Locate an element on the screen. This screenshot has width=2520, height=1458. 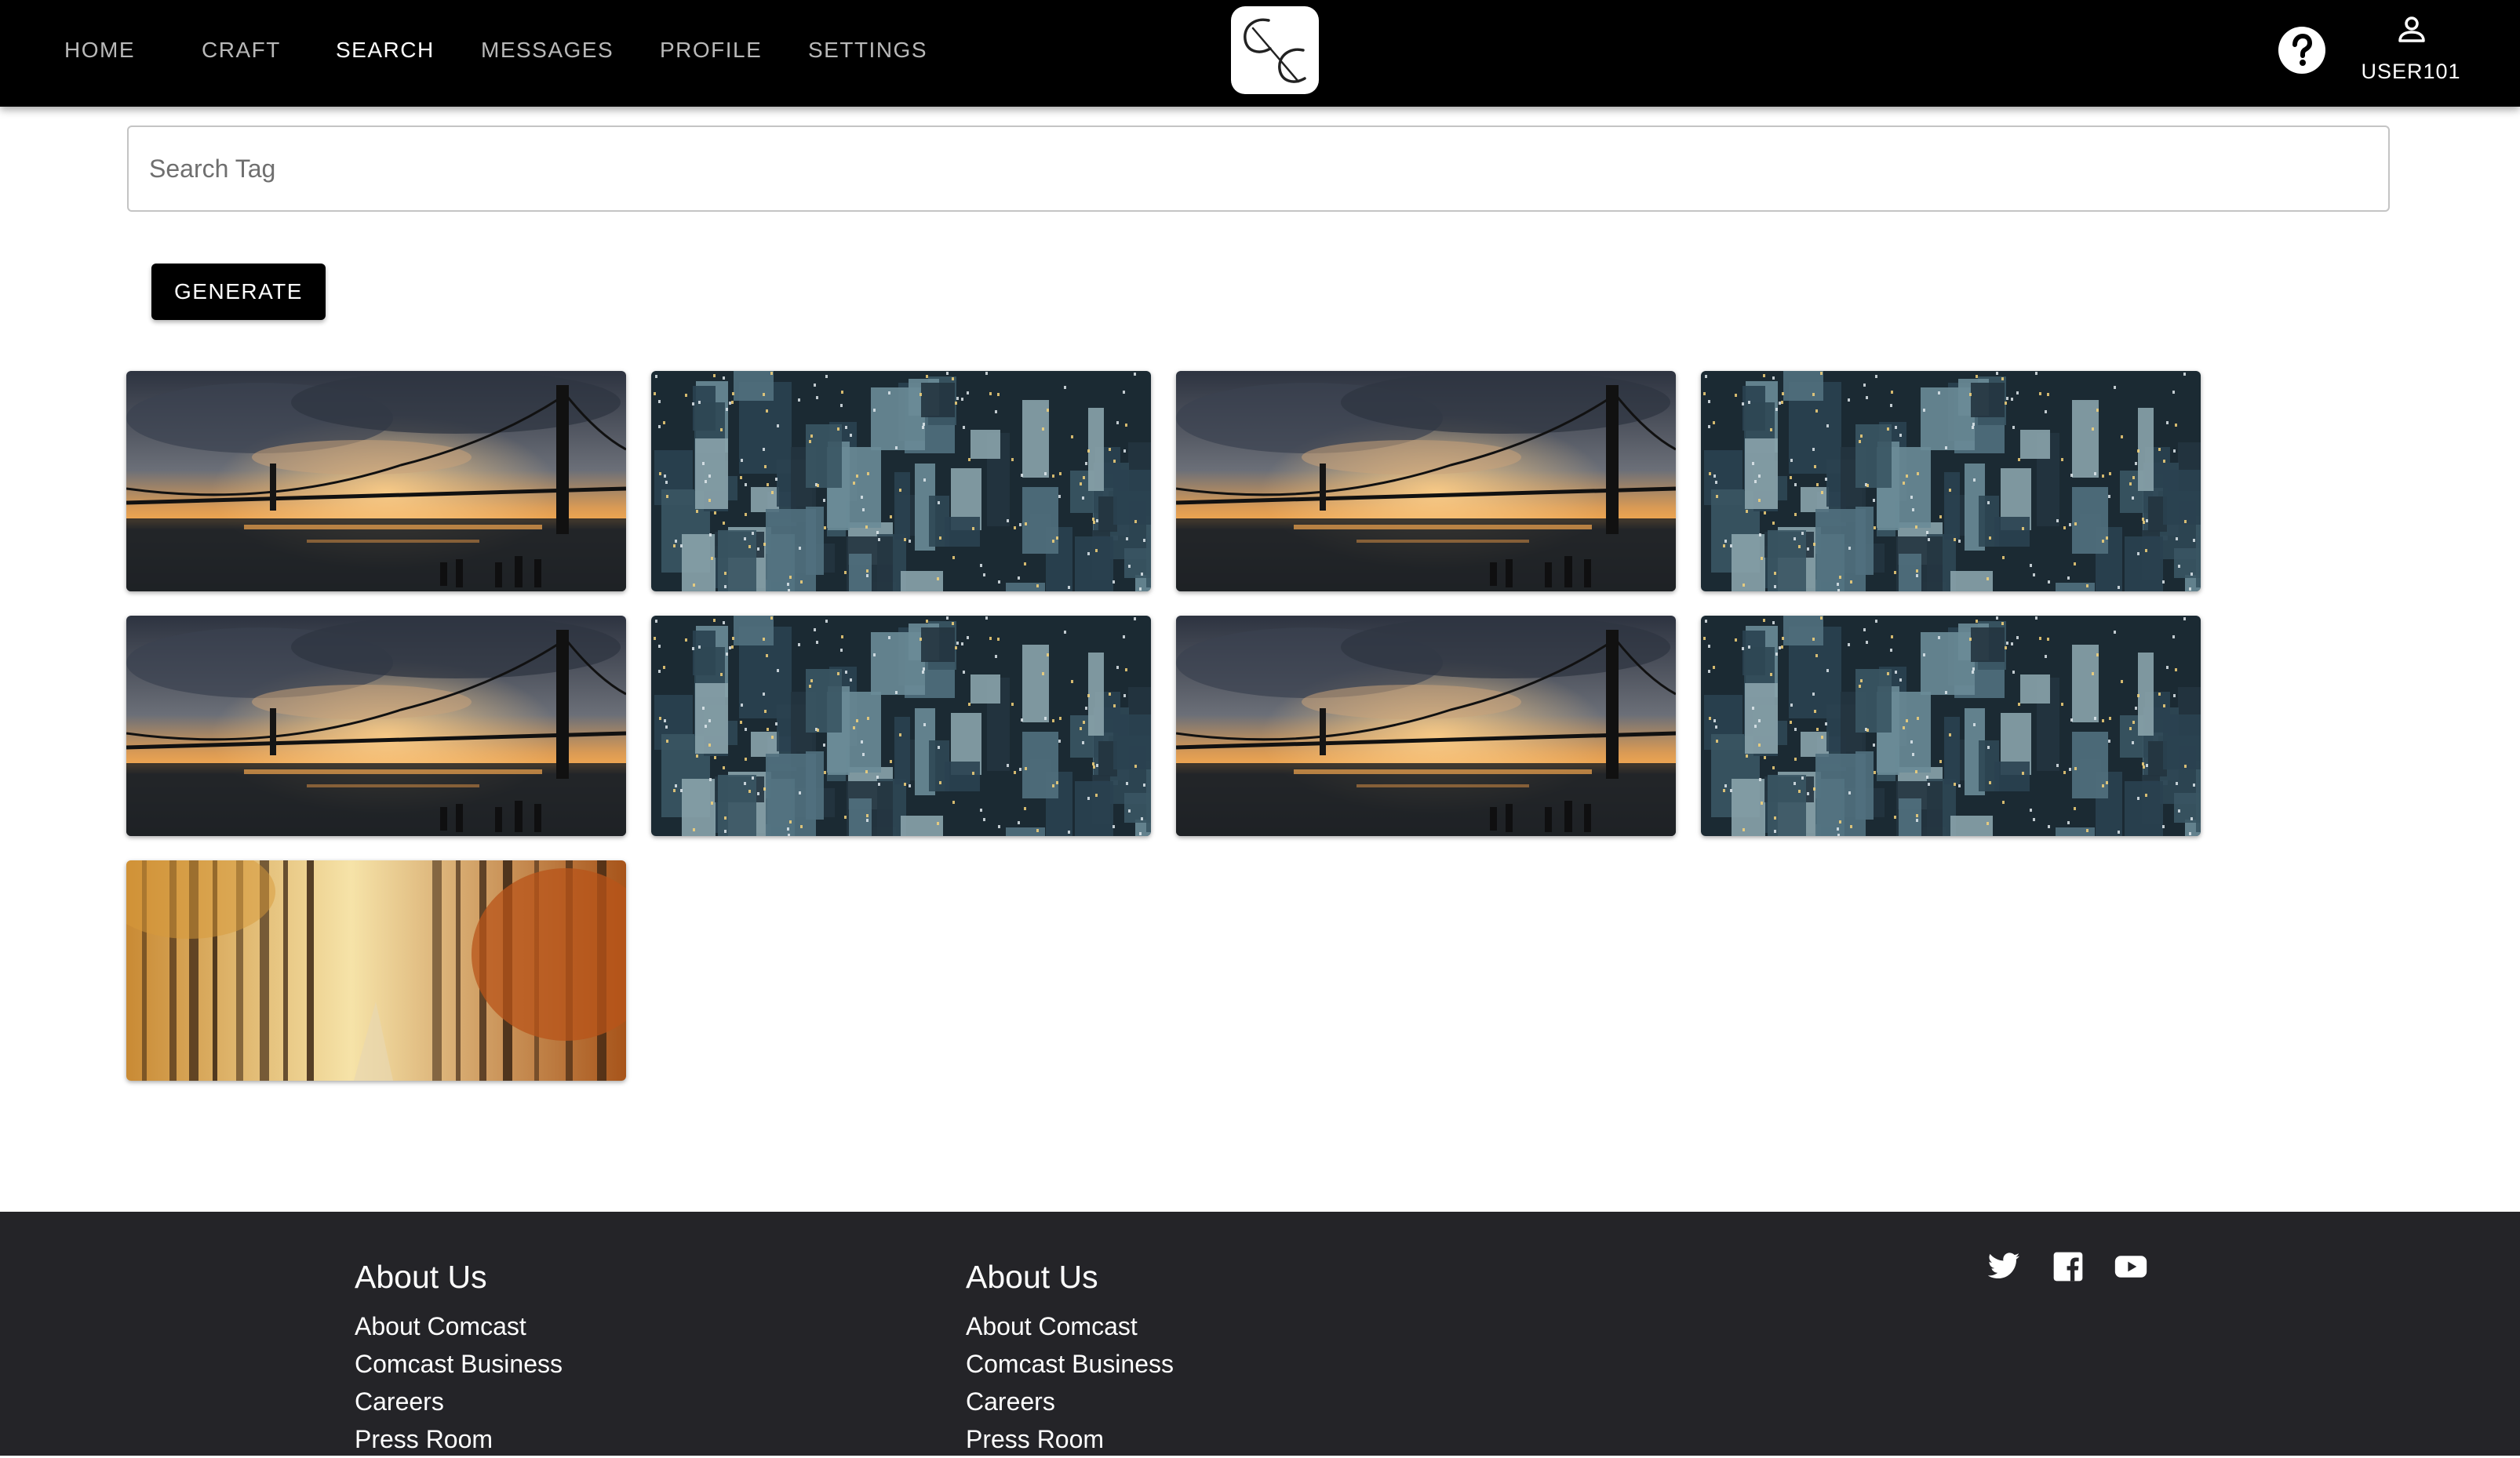
nav-settings-link: SETTINGS is located at coordinates (867, 50).